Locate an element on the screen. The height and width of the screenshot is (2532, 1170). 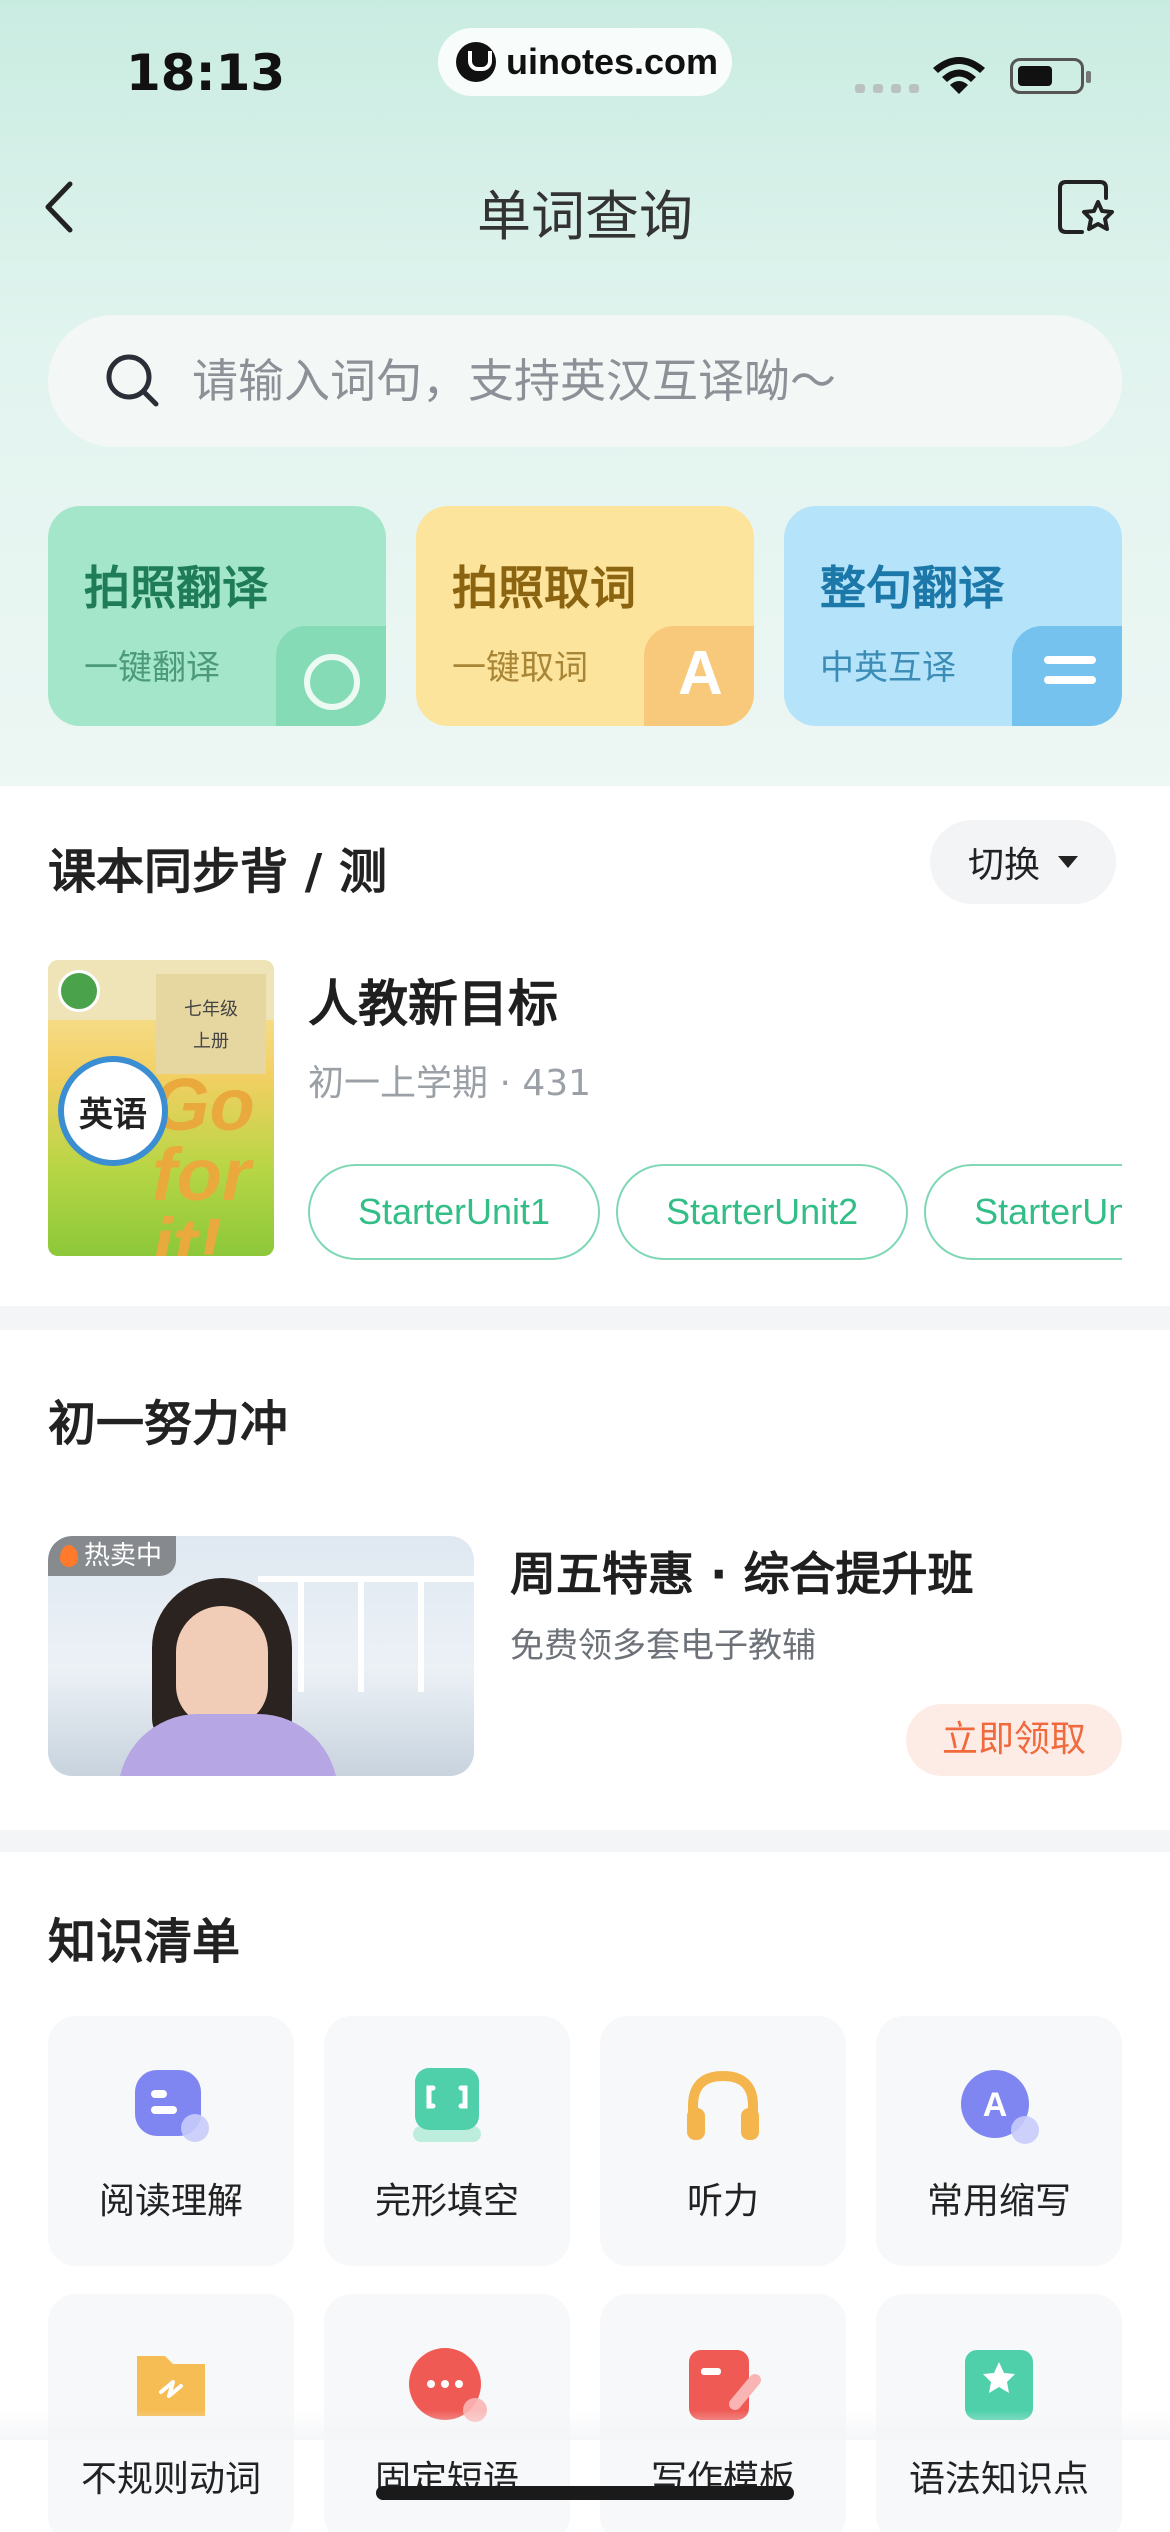
url-pill: uinotes.com is located at coordinates (585, 62).